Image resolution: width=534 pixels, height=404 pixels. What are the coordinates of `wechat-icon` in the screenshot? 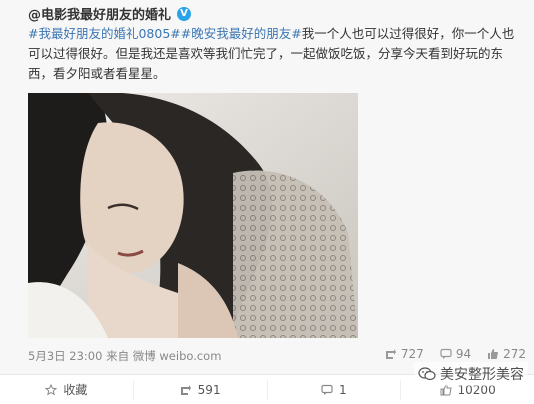 It's located at (427, 374).